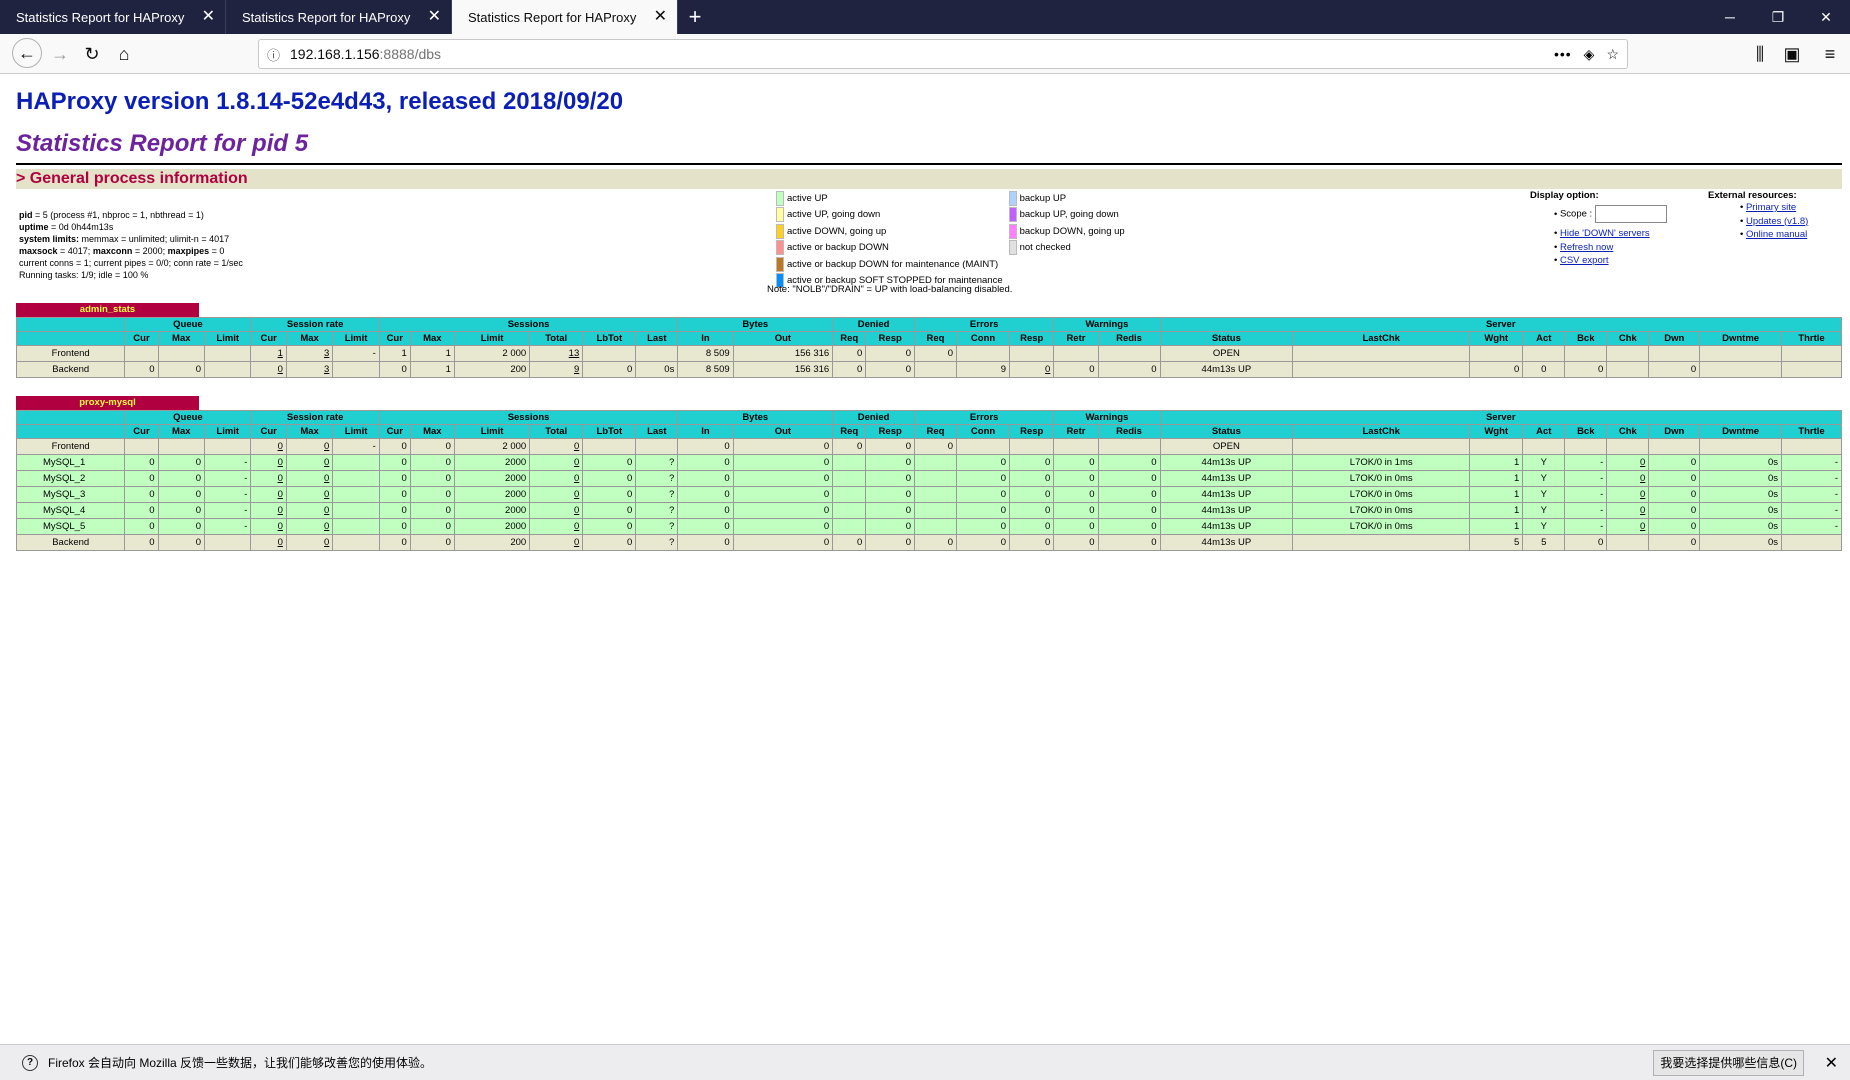 This screenshot has width=1850, height=1080. What do you see at coordinates (1776, 234) in the screenshot?
I see `online-manual-link: Online manual` at bounding box center [1776, 234].